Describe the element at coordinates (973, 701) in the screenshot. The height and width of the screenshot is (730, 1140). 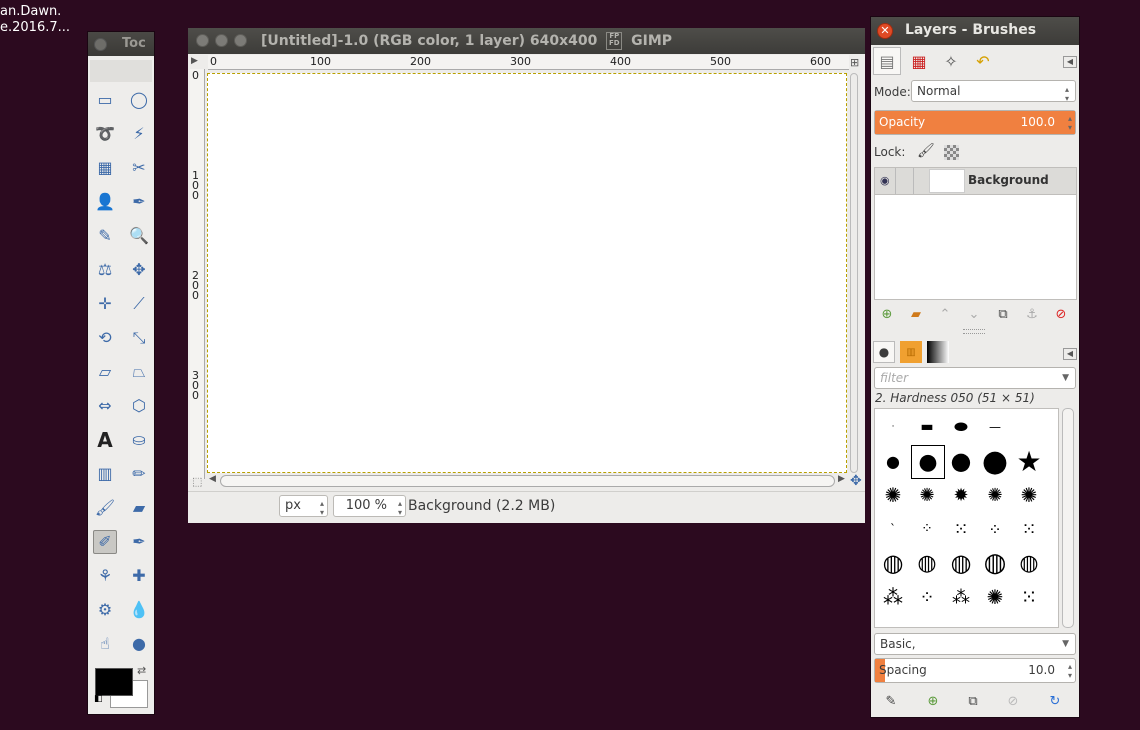
I see `duplicate-brush-icon: ⧉` at that location.